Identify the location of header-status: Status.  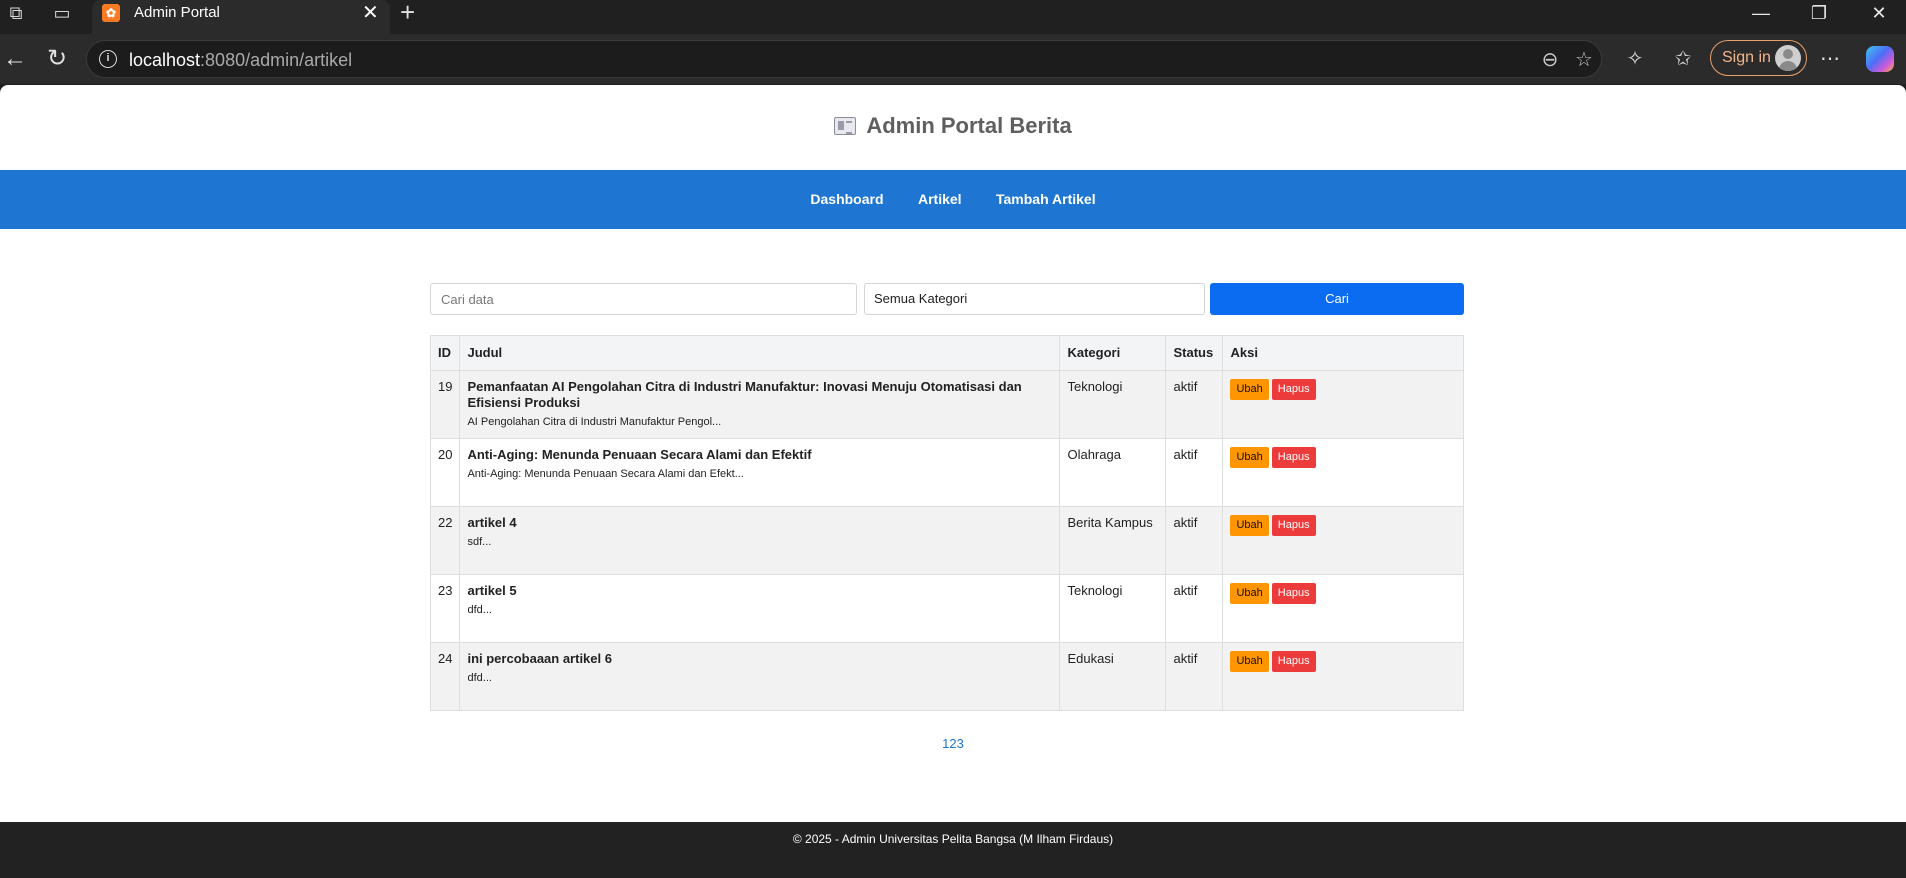
(1194, 353).